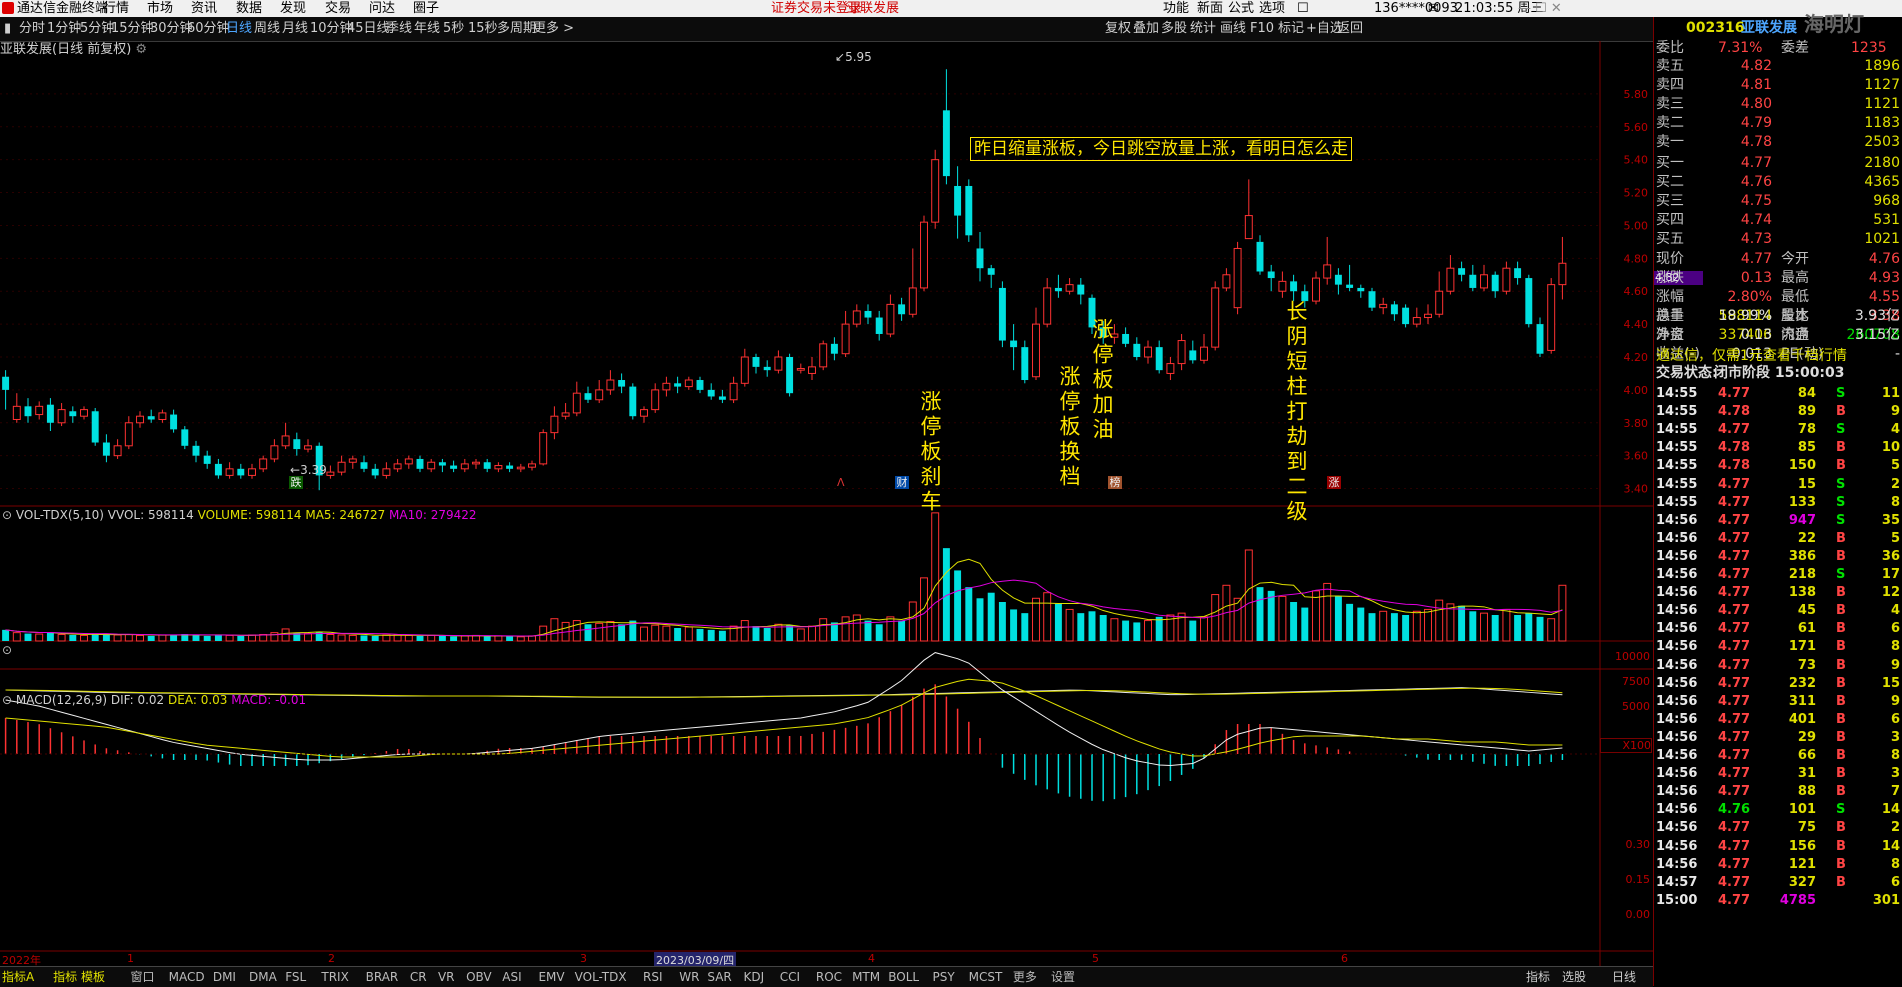 The height and width of the screenshot is (987, 1902). Describe the element at coordinates (653, 977) in the screenshot. I see `indicator-tab: RSI` at that location.